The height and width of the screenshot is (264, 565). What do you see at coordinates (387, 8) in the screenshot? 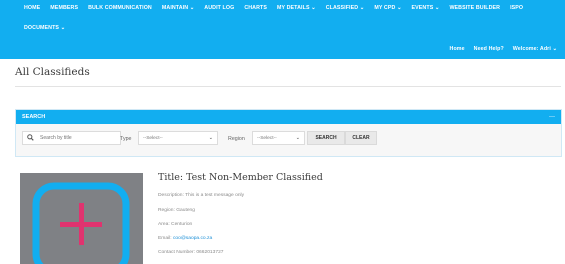
I see `nav-my-cpd: MY CPD ⌄` at bounding box center [387, 8].